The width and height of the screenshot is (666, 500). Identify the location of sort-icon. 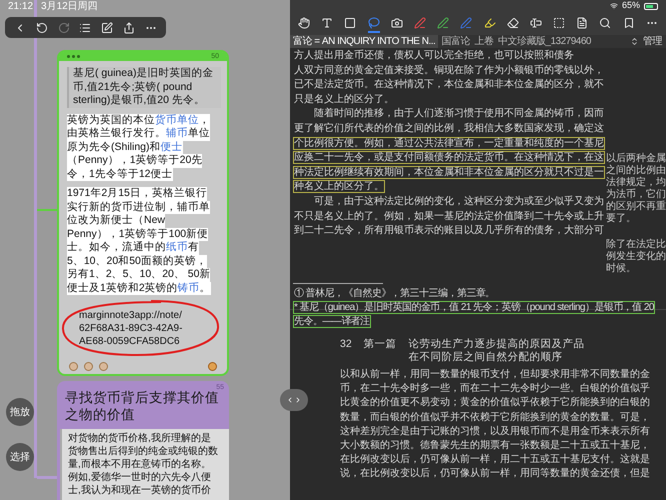
(634, 41).